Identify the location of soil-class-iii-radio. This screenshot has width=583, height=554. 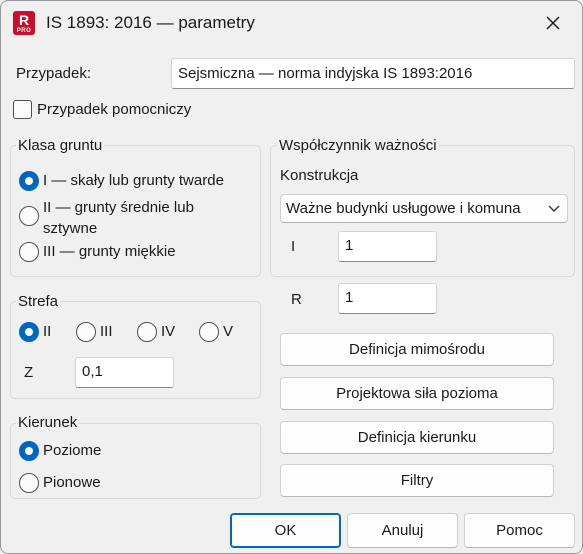
(29, 252).